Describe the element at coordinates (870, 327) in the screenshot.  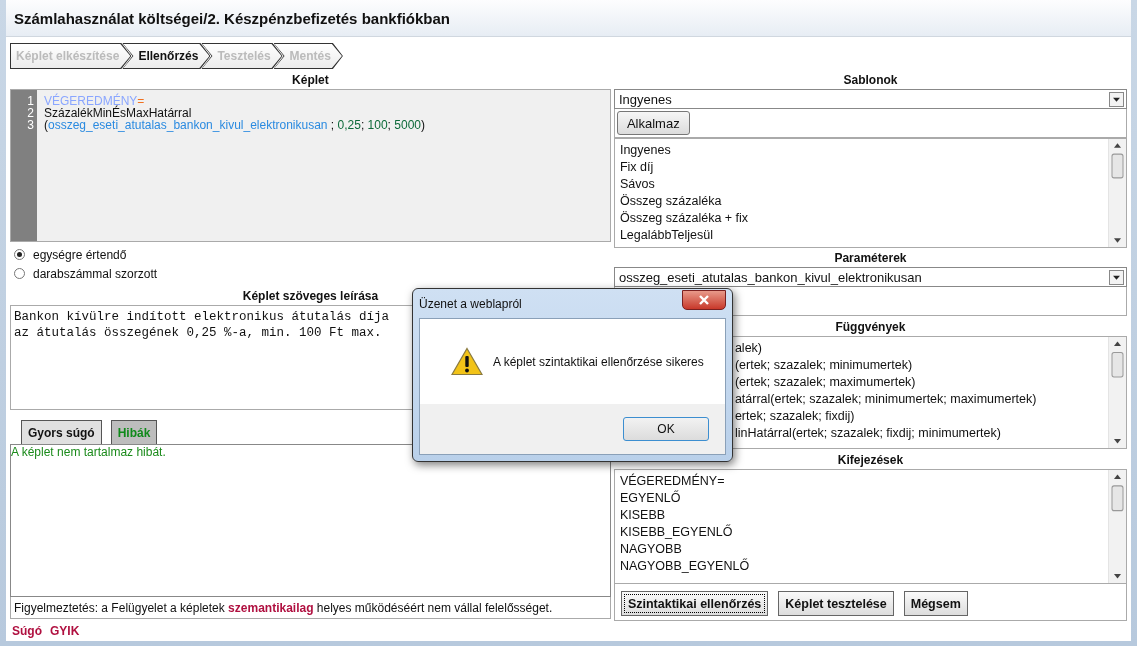
I see `section-heading: Függvények` at that location.